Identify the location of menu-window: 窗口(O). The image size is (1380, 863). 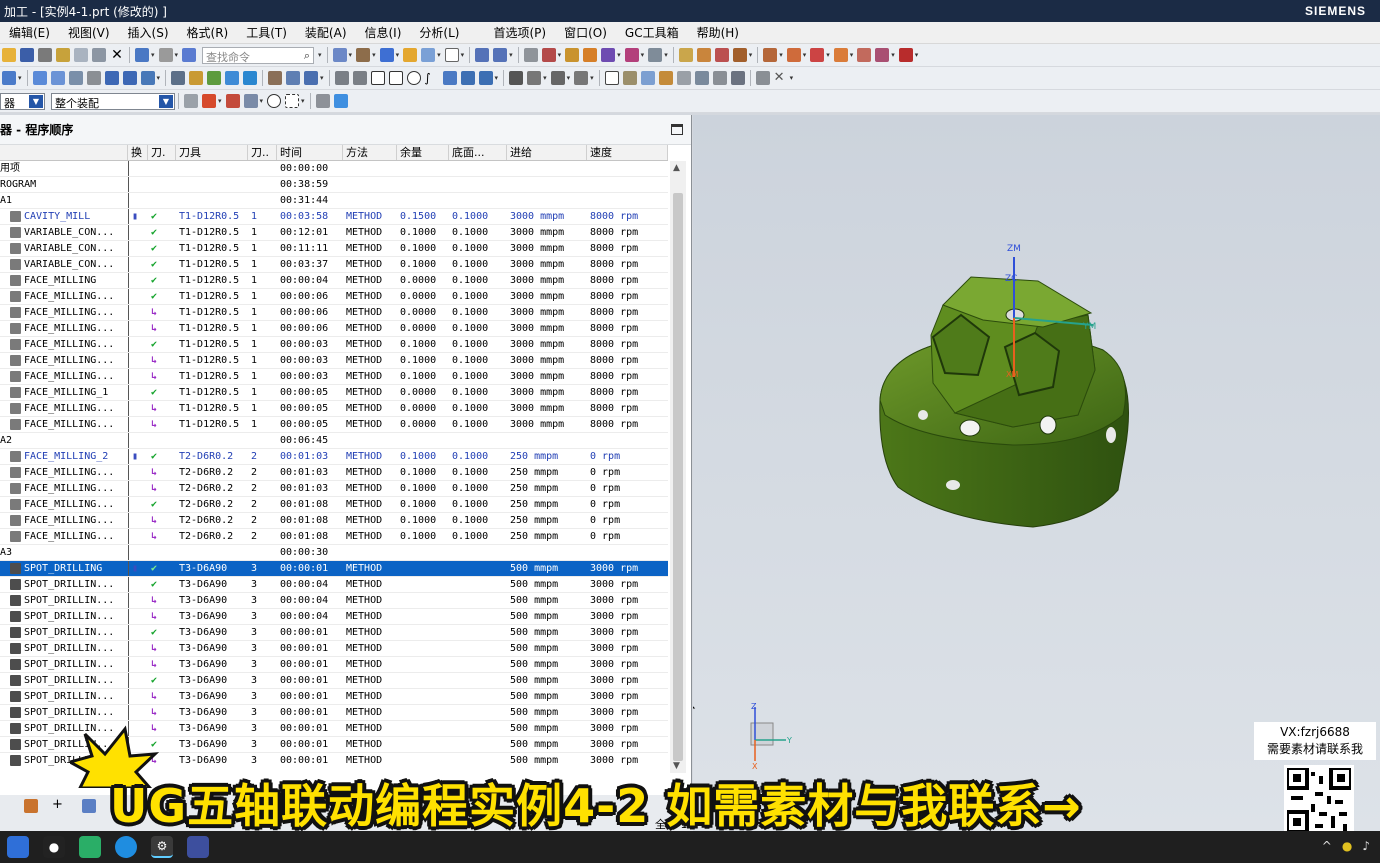
(585, 32).